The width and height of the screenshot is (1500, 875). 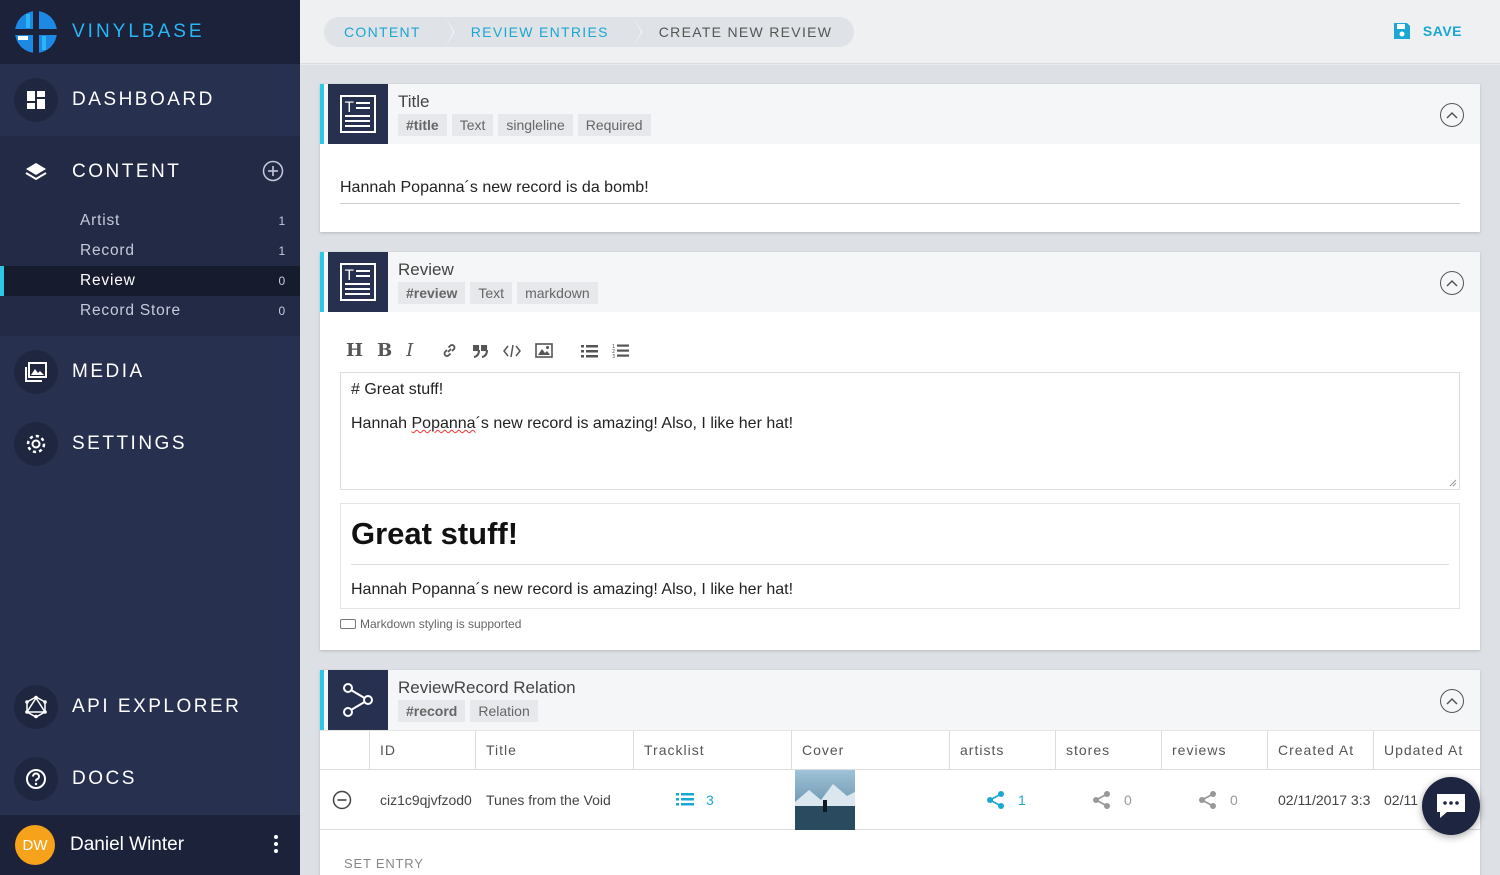 I want to click on sidebar-item-artist: Artist 1, so click(x=150, y=221).